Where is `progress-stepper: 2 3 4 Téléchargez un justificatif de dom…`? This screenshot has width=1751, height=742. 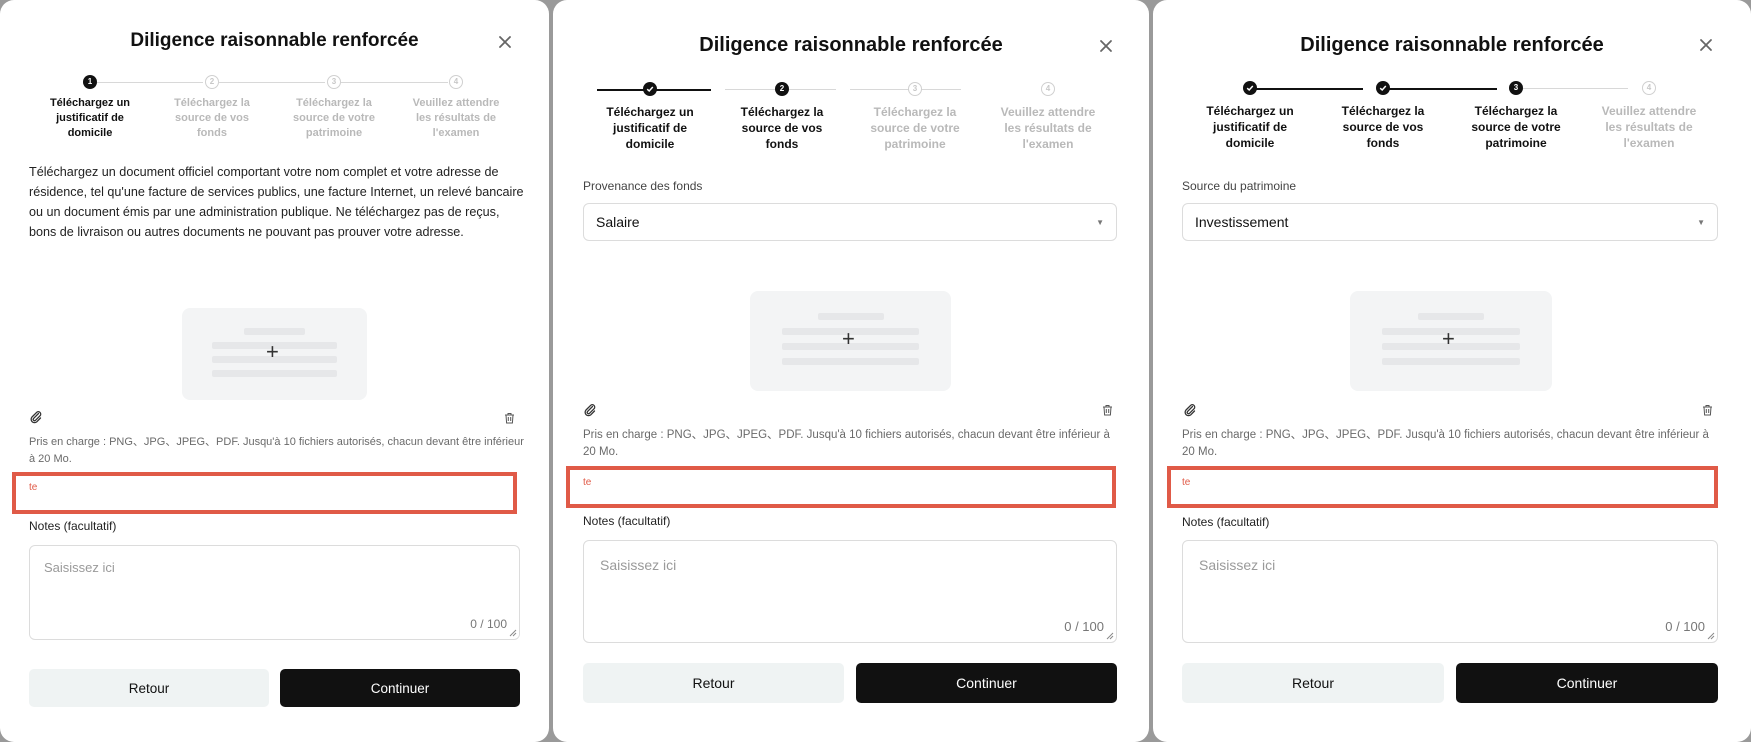
progress-stepper: 2 3 4 Téléchargez un justificatif de dom… is located at coordinates (851, 80).